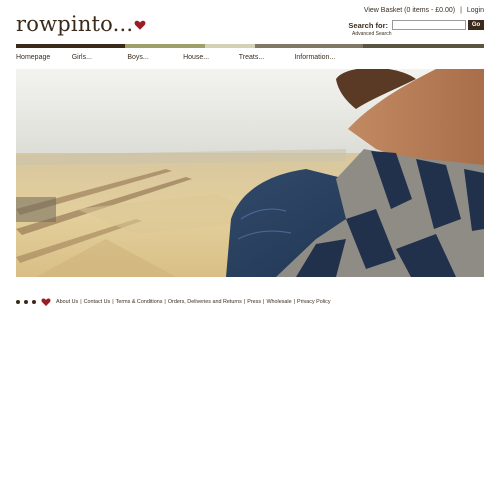 The image size is (500, 500). What do you see at coordinates (67, 302) in the screenshot?
I see `footer-link-about-us: About Us` at bounding box center [67, 302].